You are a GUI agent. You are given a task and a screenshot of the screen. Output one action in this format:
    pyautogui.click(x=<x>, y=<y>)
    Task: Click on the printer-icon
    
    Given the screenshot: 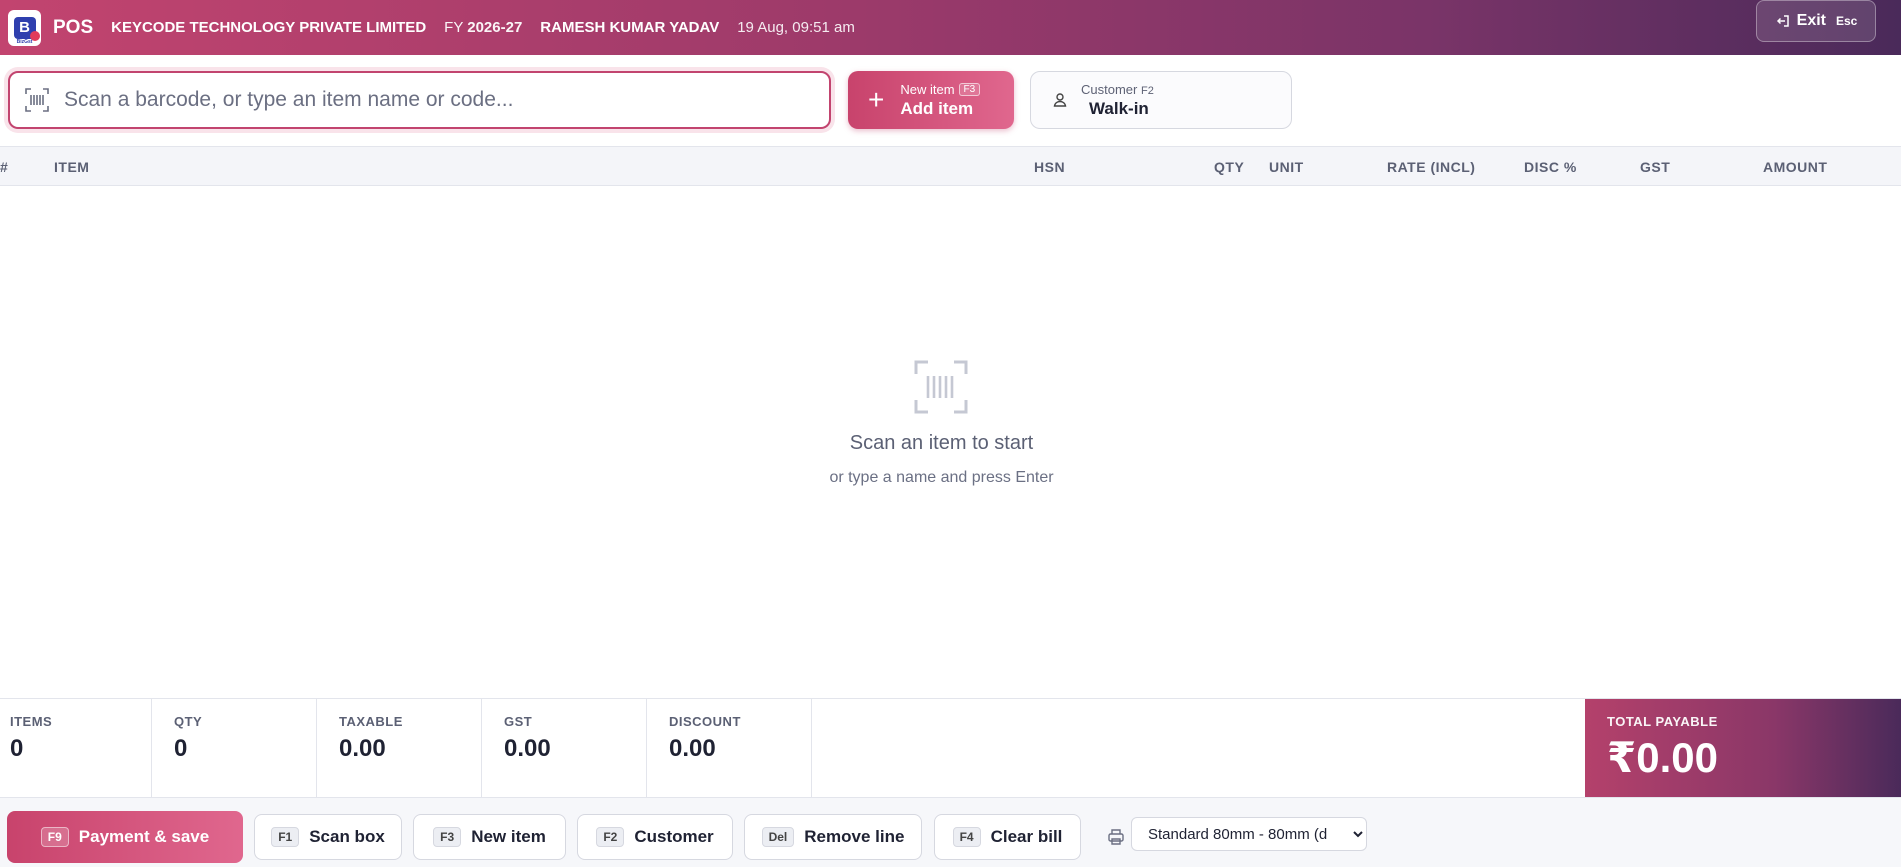 What is the action you would take?
    pyautogui.click(x=1116, y=837)
    